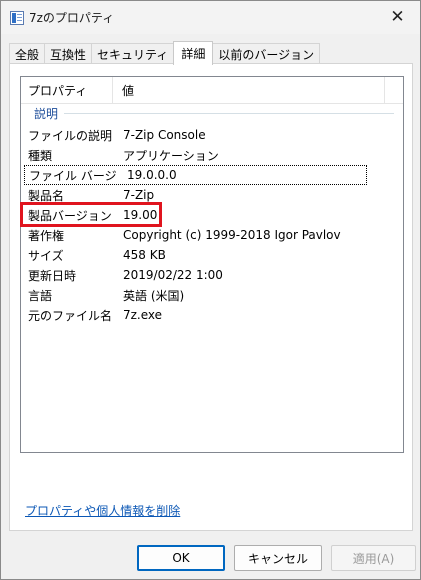  I want to click on cancel-button: キャンセル, so click(278, 558).